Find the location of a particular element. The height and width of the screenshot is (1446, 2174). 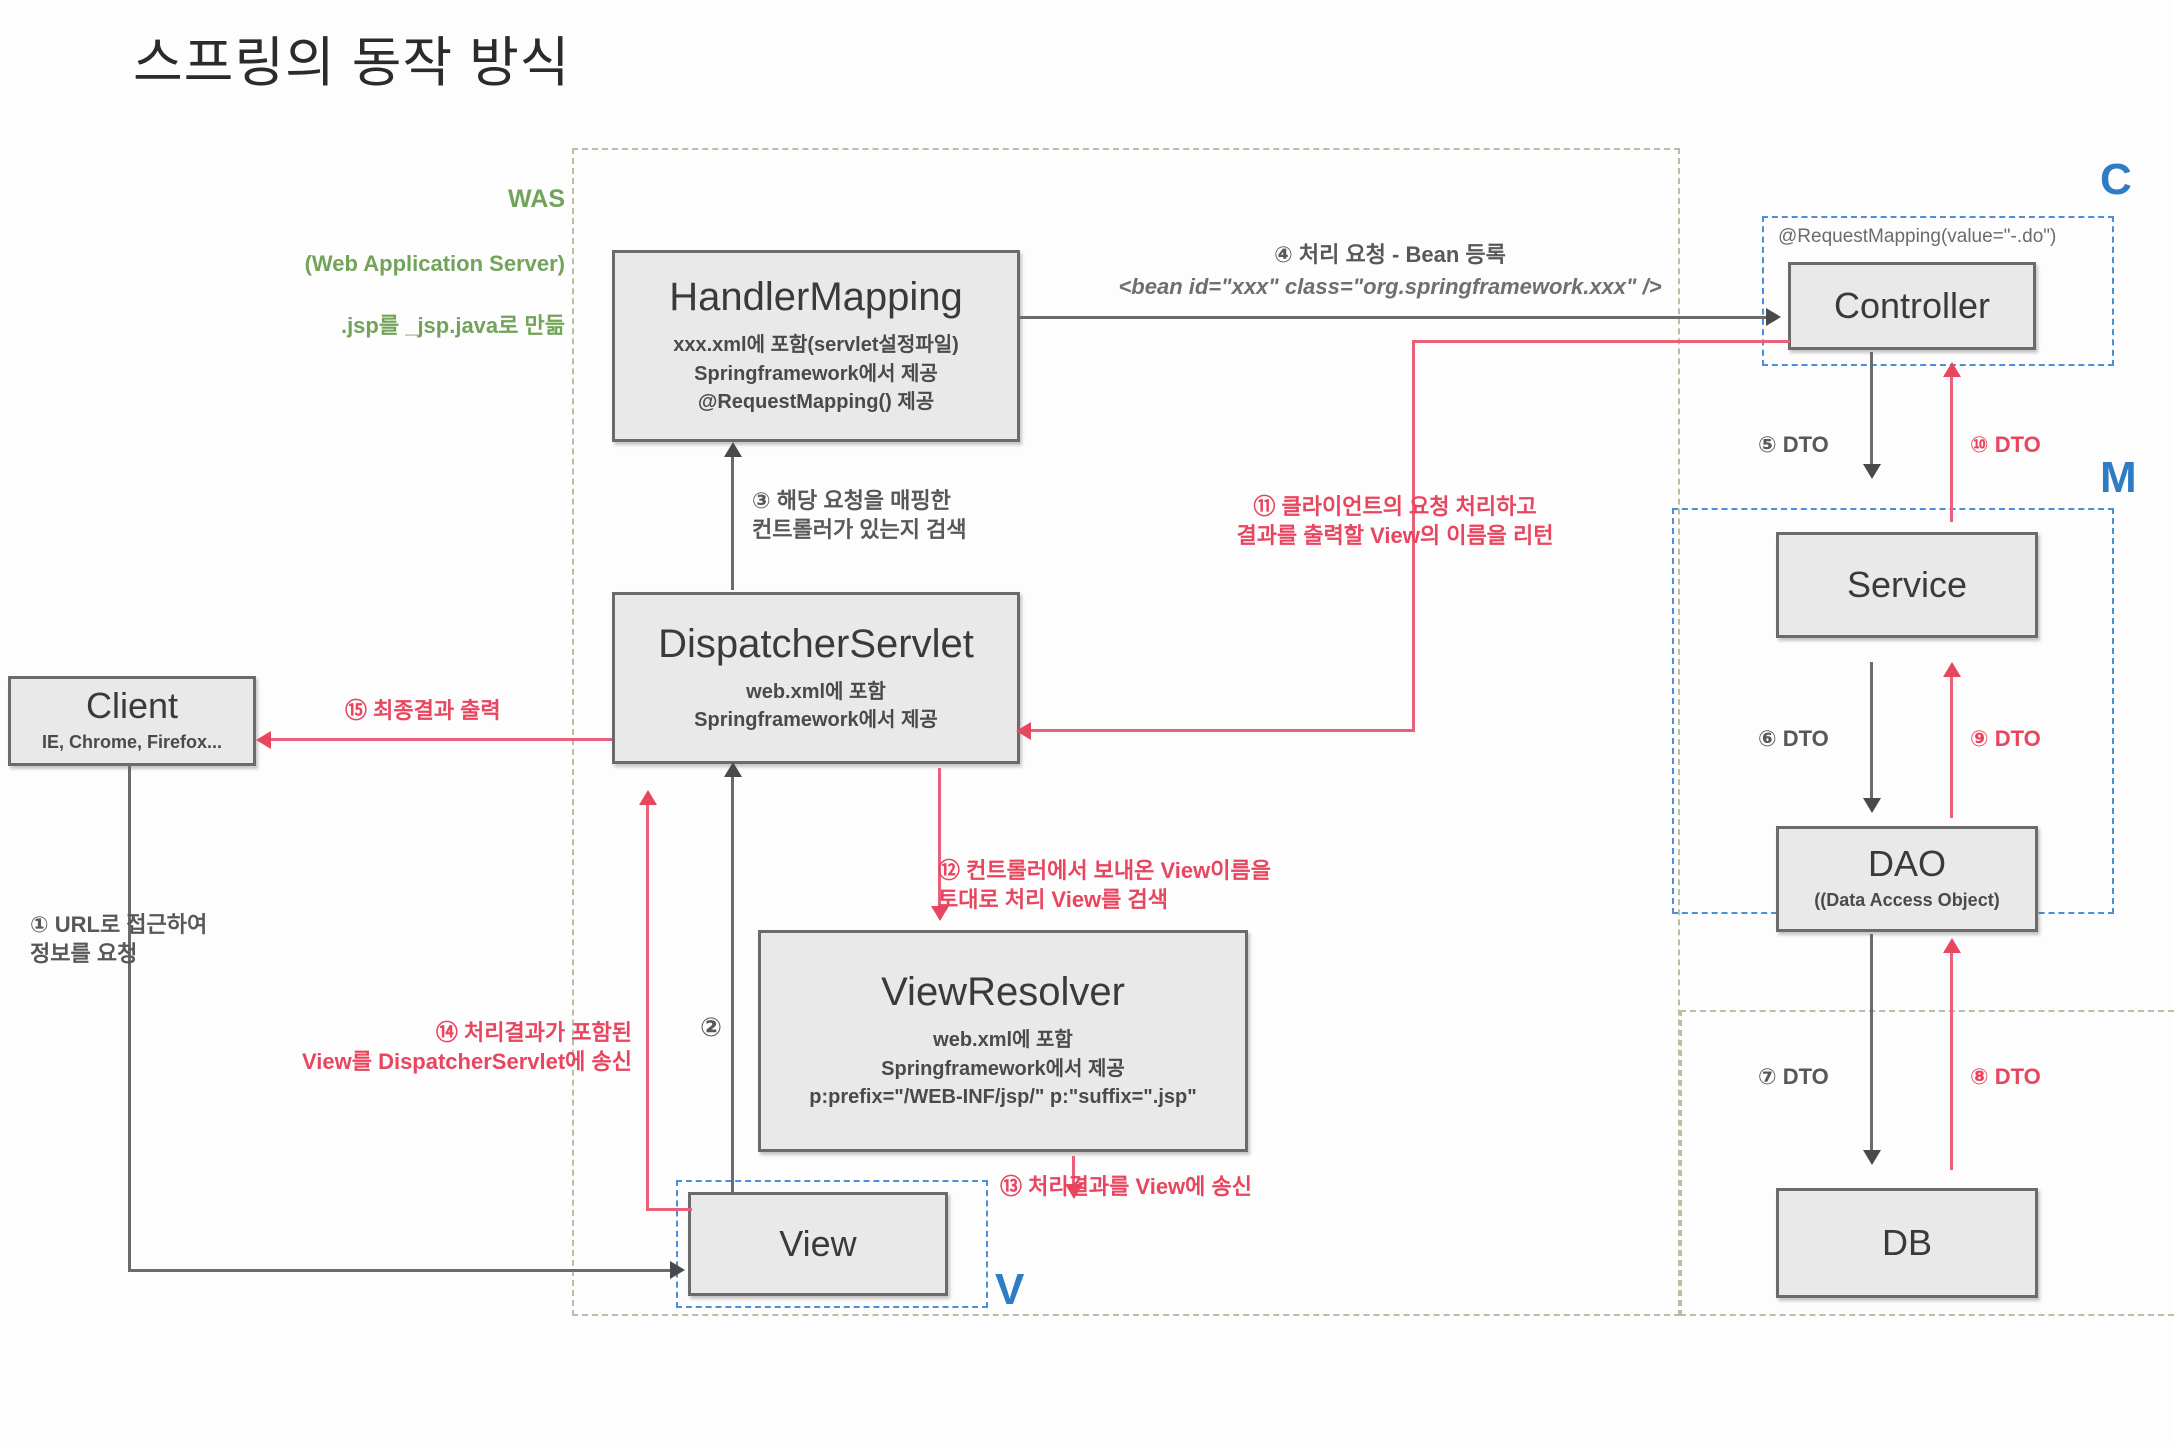

node-dao: DAO ((Data Access Object) is located at coordinates (1907, 879).